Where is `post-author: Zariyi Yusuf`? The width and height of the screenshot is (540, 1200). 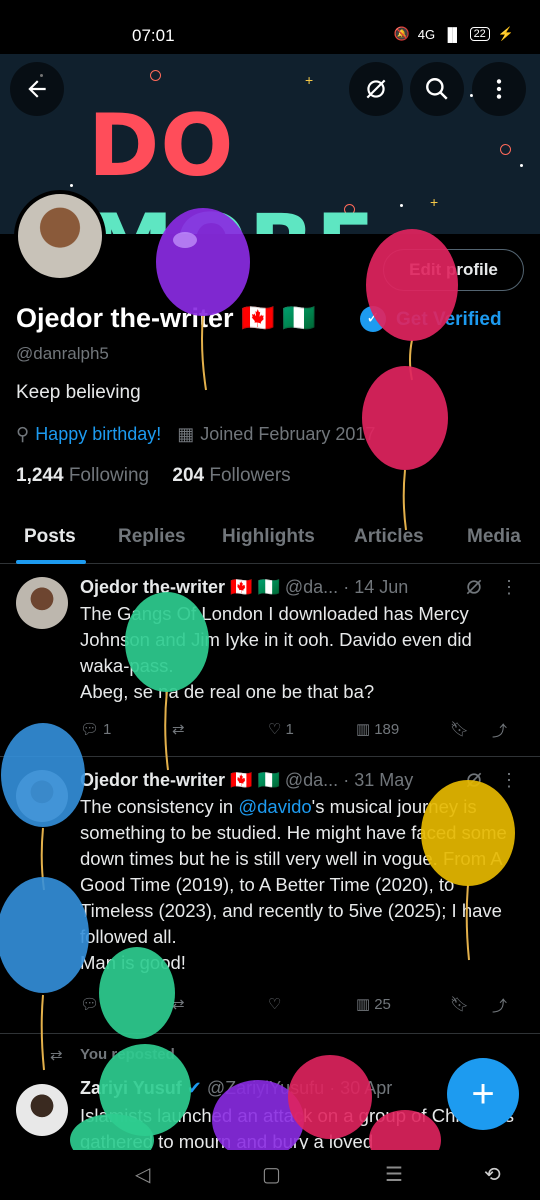 post-author: Zariyi Yusuf is located at coordinates (131, 1088).